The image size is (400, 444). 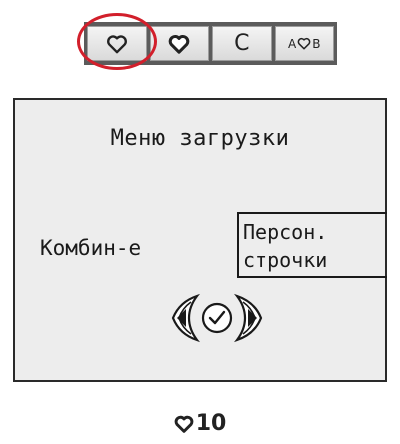 What do you see at coordinates (211, 423) in the screenshot?
I see `status-value: 10` at bounding box center [211, 423].